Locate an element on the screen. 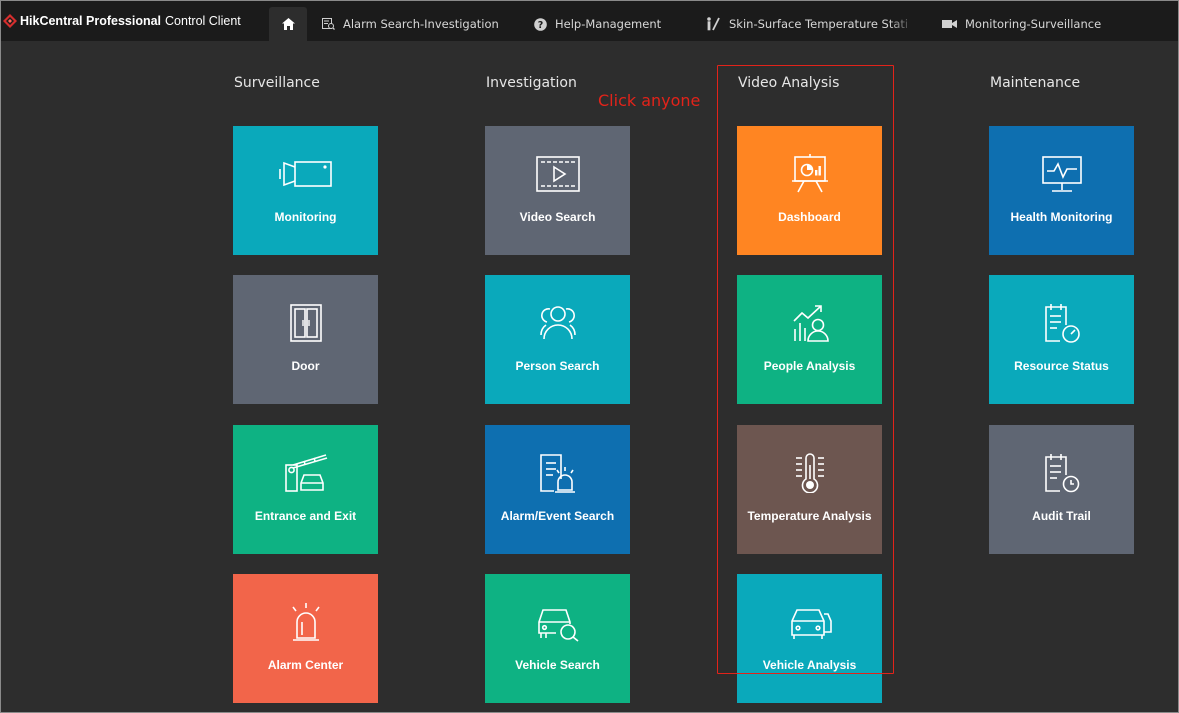  tile-temperature-analysis: Temperature Analysis is located at coordinates (809, 489).